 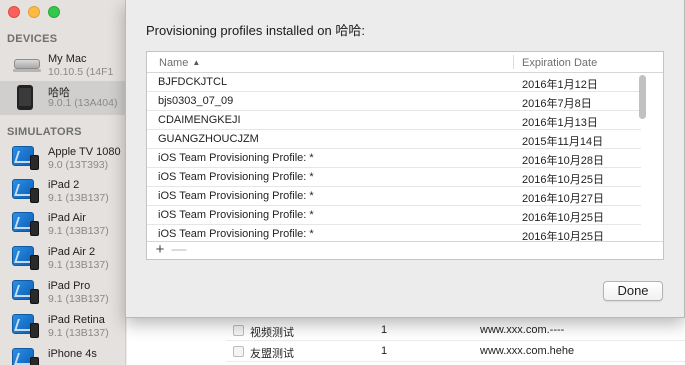 What do you see at coordinates (27, 65) in the screenshot?
I see `mac-icon` at bounding box center [27, 65].